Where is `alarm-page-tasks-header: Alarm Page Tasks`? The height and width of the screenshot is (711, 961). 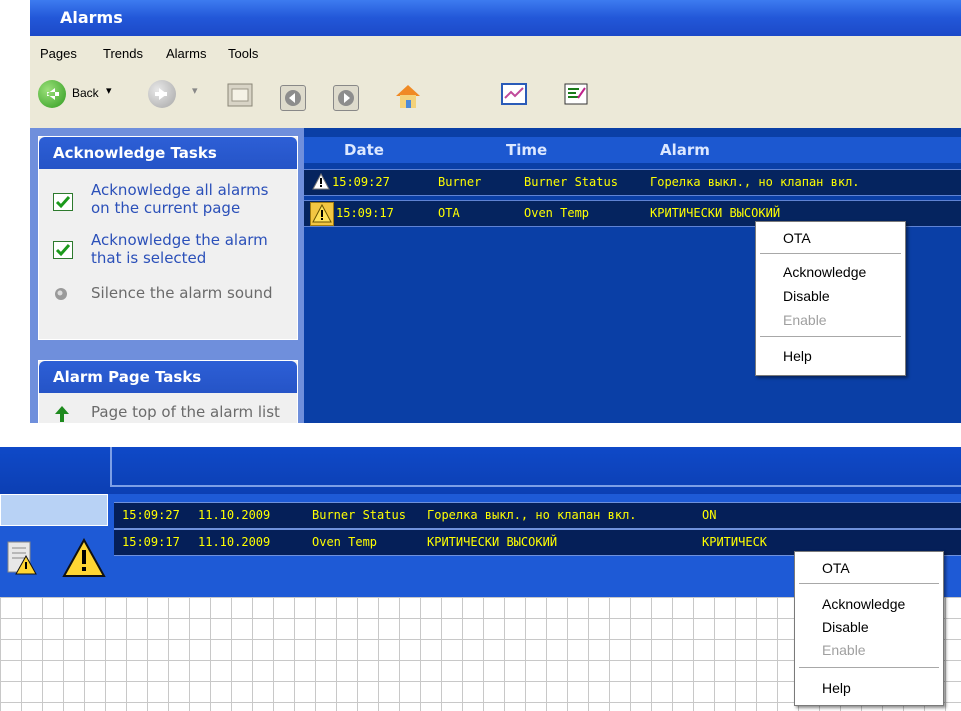 alarm-page-tasks-header: Alarm Page Tasks is located at coordinates (168, 377).